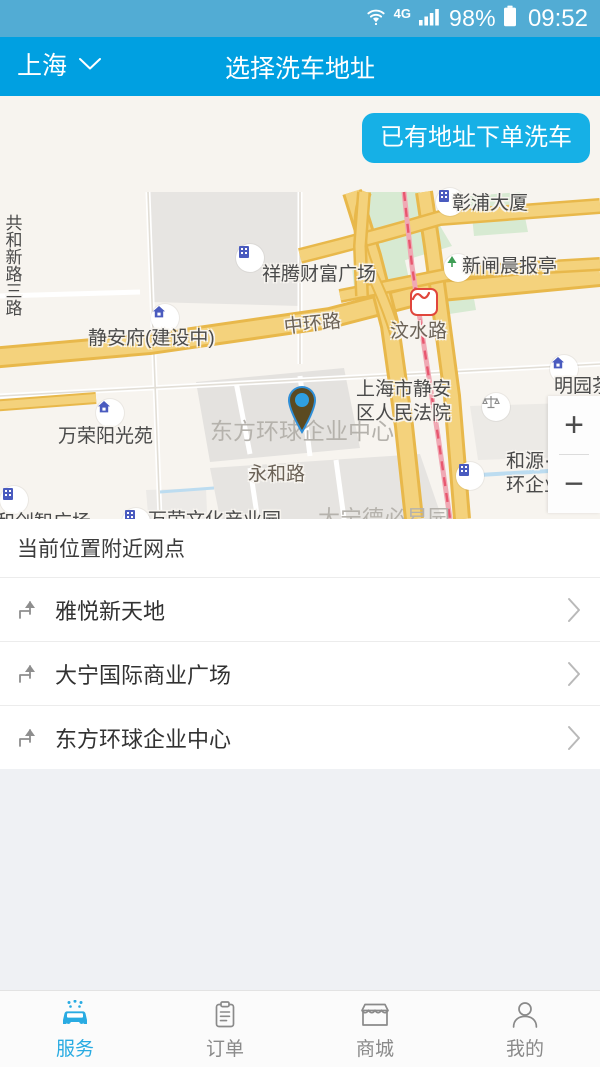 Image resolution: width=600 pixels, height=1067 pixels. I want to click on map-label: 静安府(建设中), so click(151, 338).